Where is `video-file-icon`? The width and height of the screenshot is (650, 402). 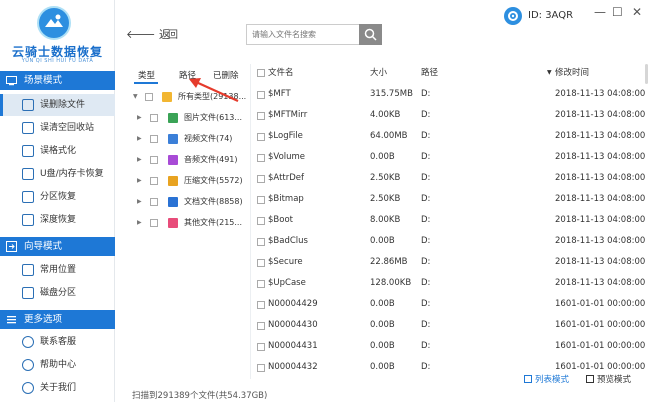
video-file-icon is located at coordinates (173, 139).